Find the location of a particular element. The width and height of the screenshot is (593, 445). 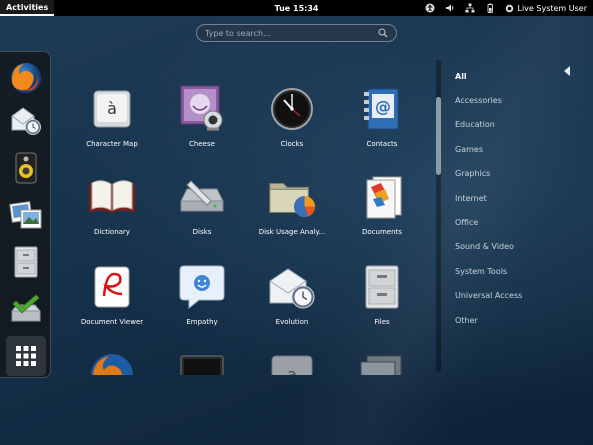

app-document-viewer: Document Viewer is located at coordinates (112, 300).